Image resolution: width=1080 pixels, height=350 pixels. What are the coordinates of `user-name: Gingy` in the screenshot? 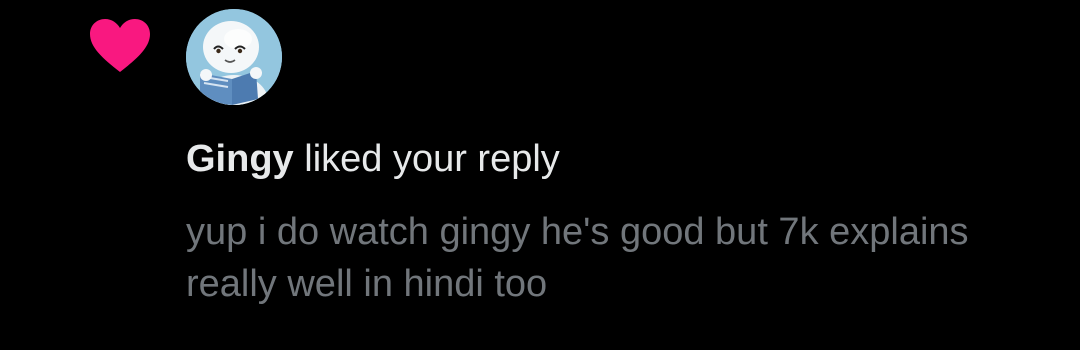 It's located at (240, 159).